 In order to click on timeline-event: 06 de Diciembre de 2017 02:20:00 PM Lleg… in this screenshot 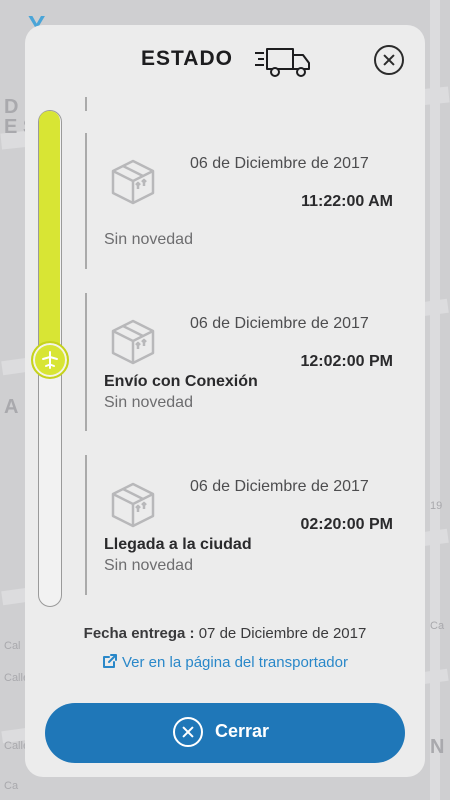, I will do `click(245, 548)`.